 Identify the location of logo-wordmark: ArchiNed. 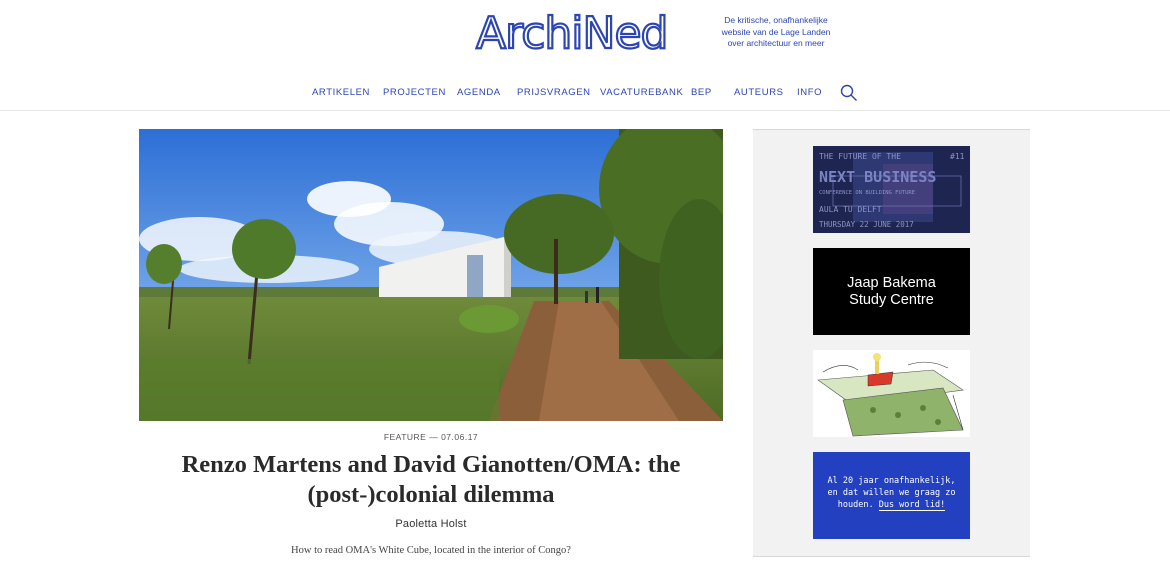
(571, 32).